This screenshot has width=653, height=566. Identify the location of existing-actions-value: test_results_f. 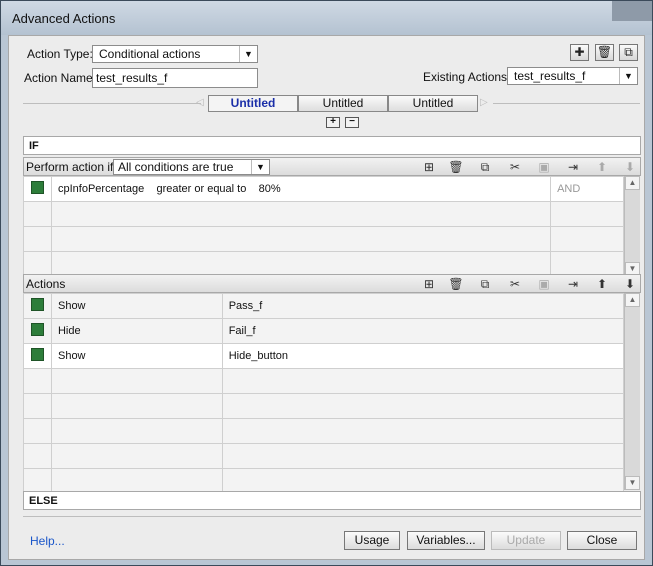
(550, 76).